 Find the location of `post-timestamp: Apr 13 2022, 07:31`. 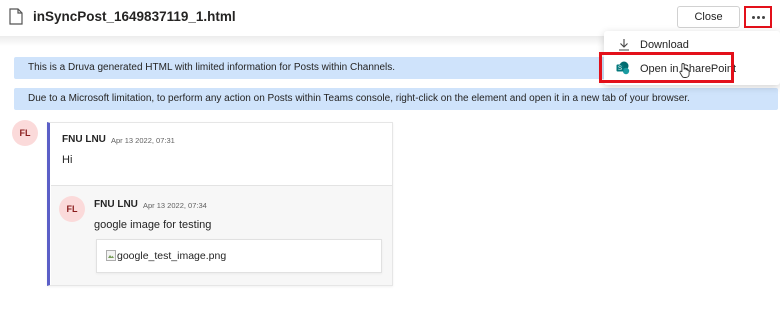

post-timestamp: Apr 13 2022, 07:31 is located at coordinates (143, 140).